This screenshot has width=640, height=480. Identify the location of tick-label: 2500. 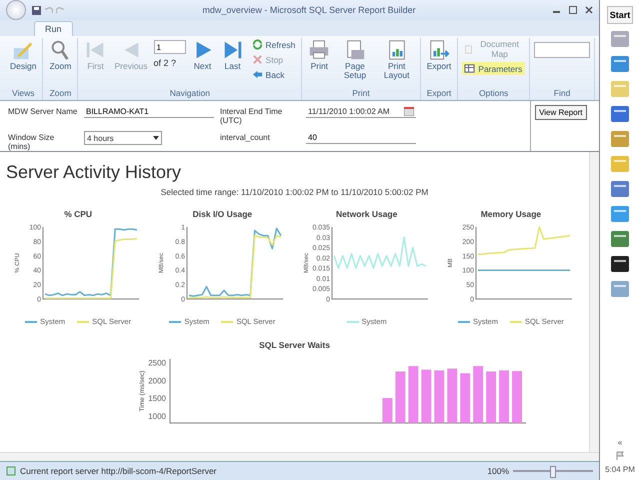
(157, 363).